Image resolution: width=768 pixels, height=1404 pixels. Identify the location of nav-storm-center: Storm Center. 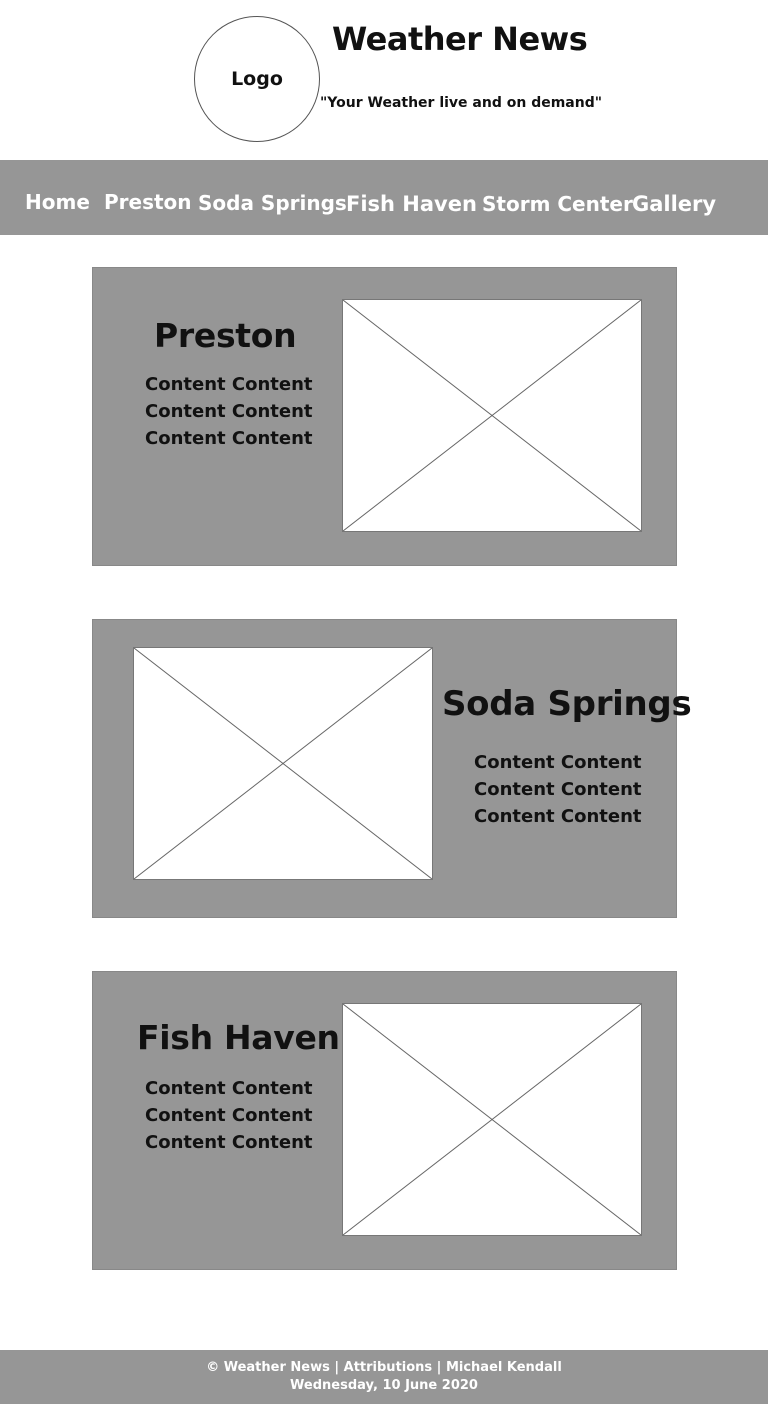
(557, 204).